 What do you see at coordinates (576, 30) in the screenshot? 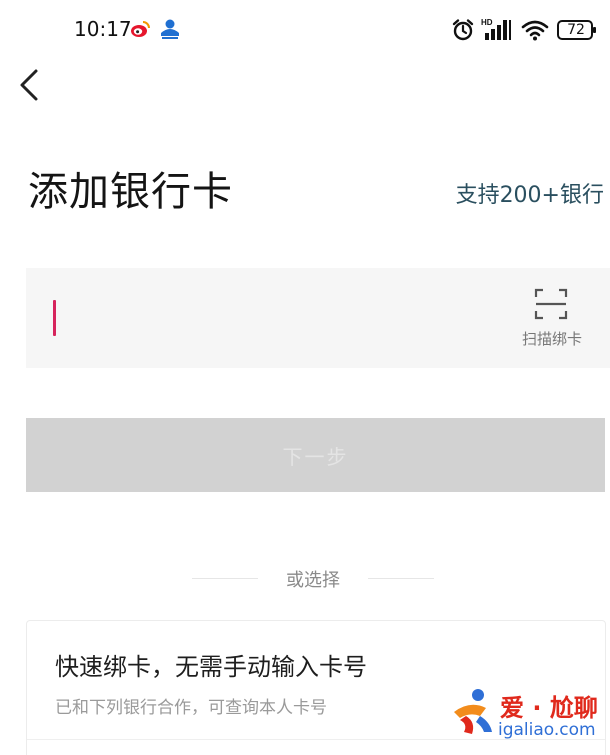
I see `battery-level: 72` at bounding box center [576, 30].